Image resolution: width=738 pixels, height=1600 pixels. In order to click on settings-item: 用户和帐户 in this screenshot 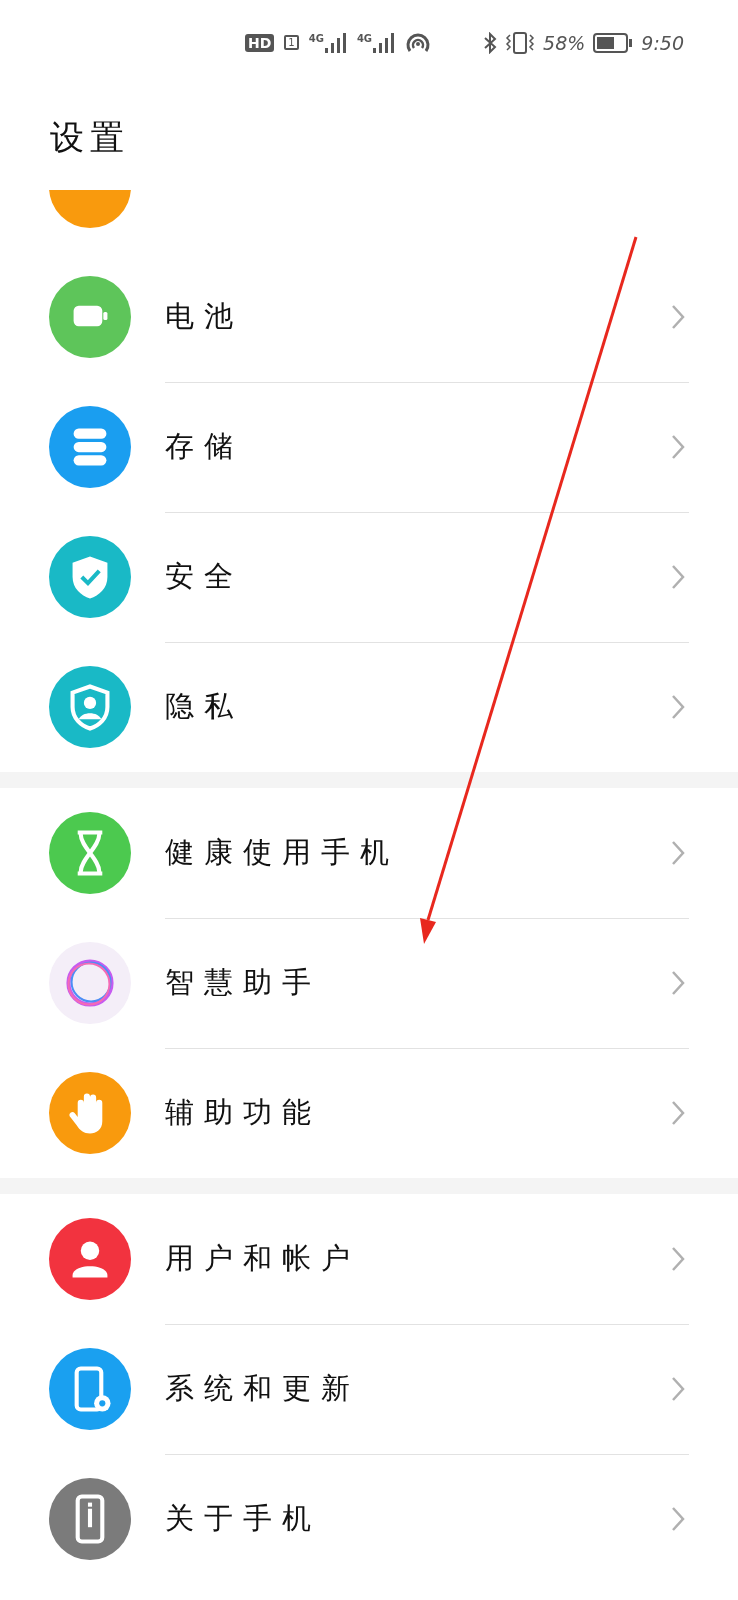, I will do `click(262, 1258)`.